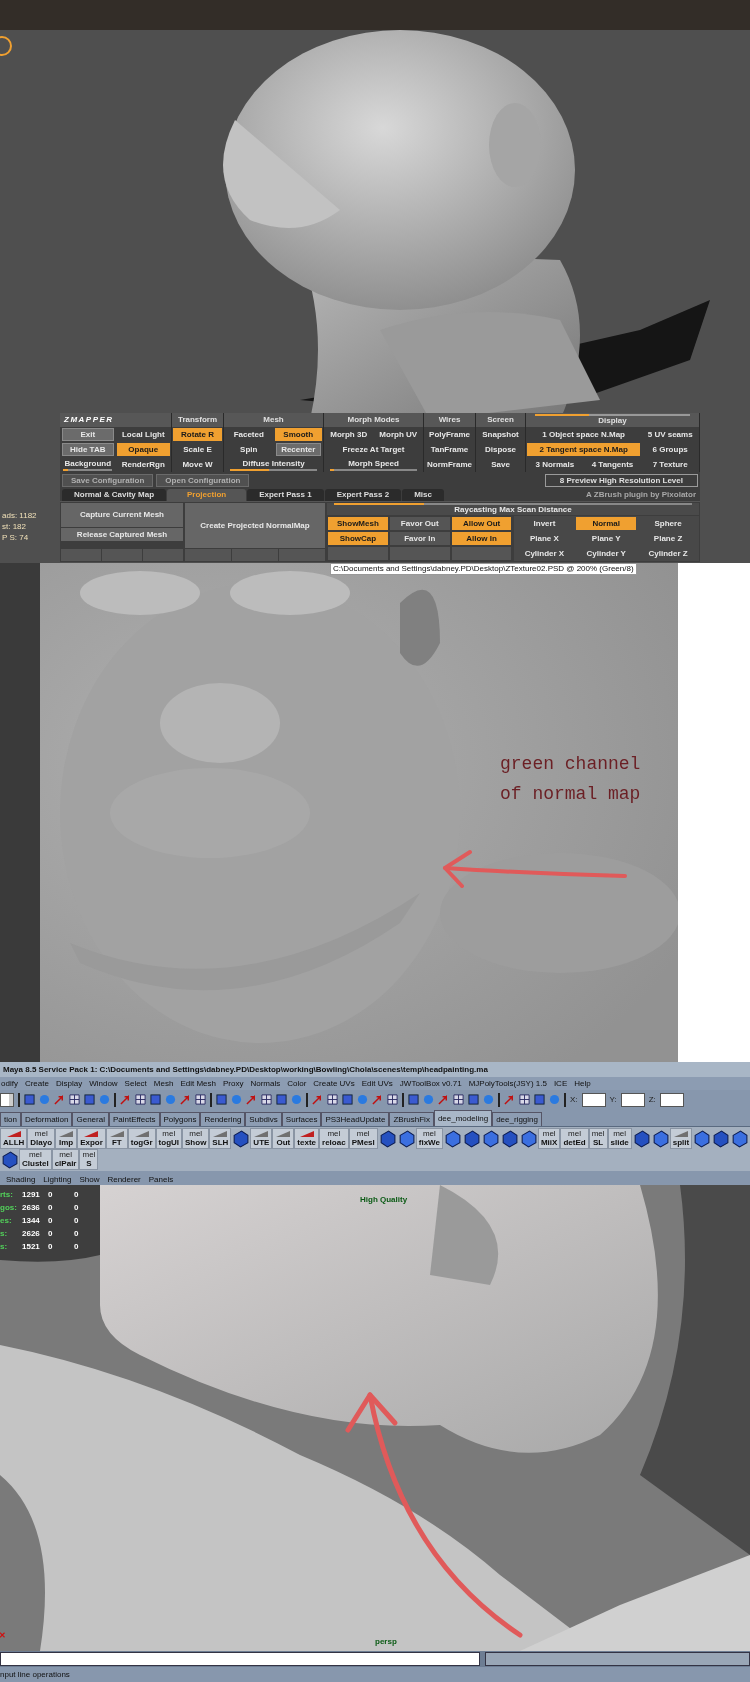 The height and width of the screenshot is (1682, 750). Describe the element at coordinates (423, 495) in the screenshot. I see `panel-tab: Misc` at that location.